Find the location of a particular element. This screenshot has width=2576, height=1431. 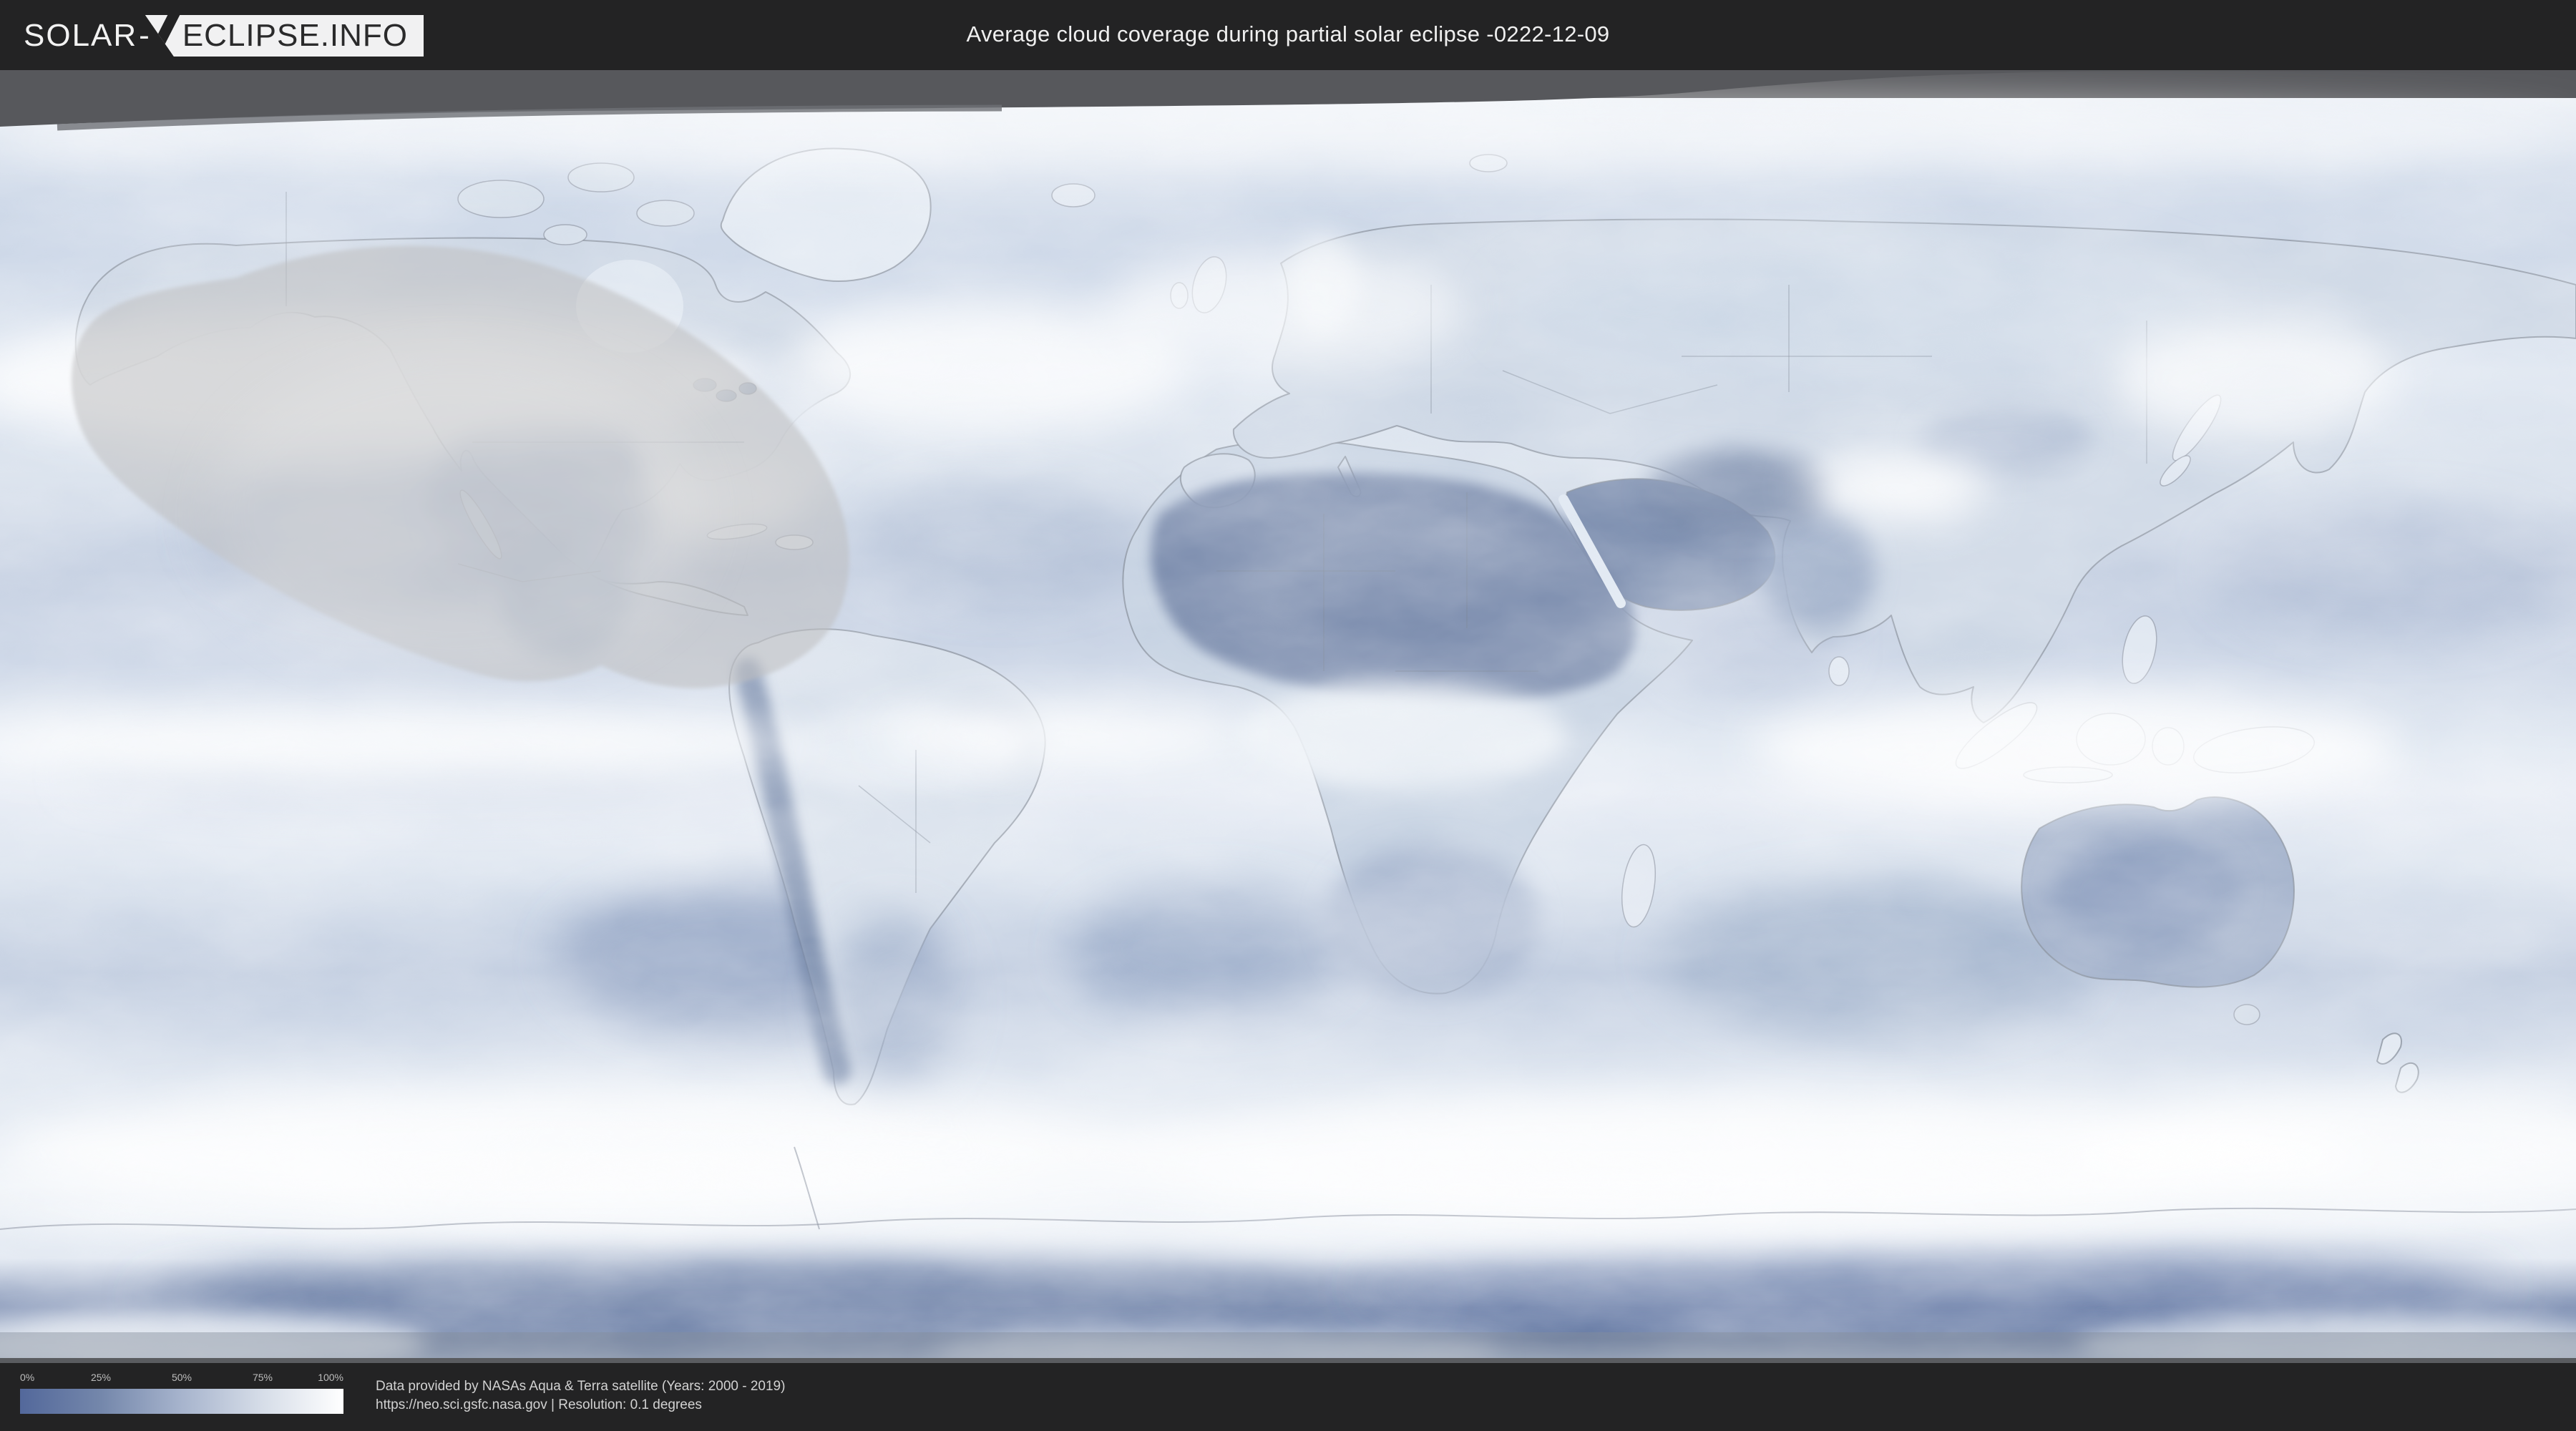

legend-gradient-bar is located at coordinates (181, 1402).